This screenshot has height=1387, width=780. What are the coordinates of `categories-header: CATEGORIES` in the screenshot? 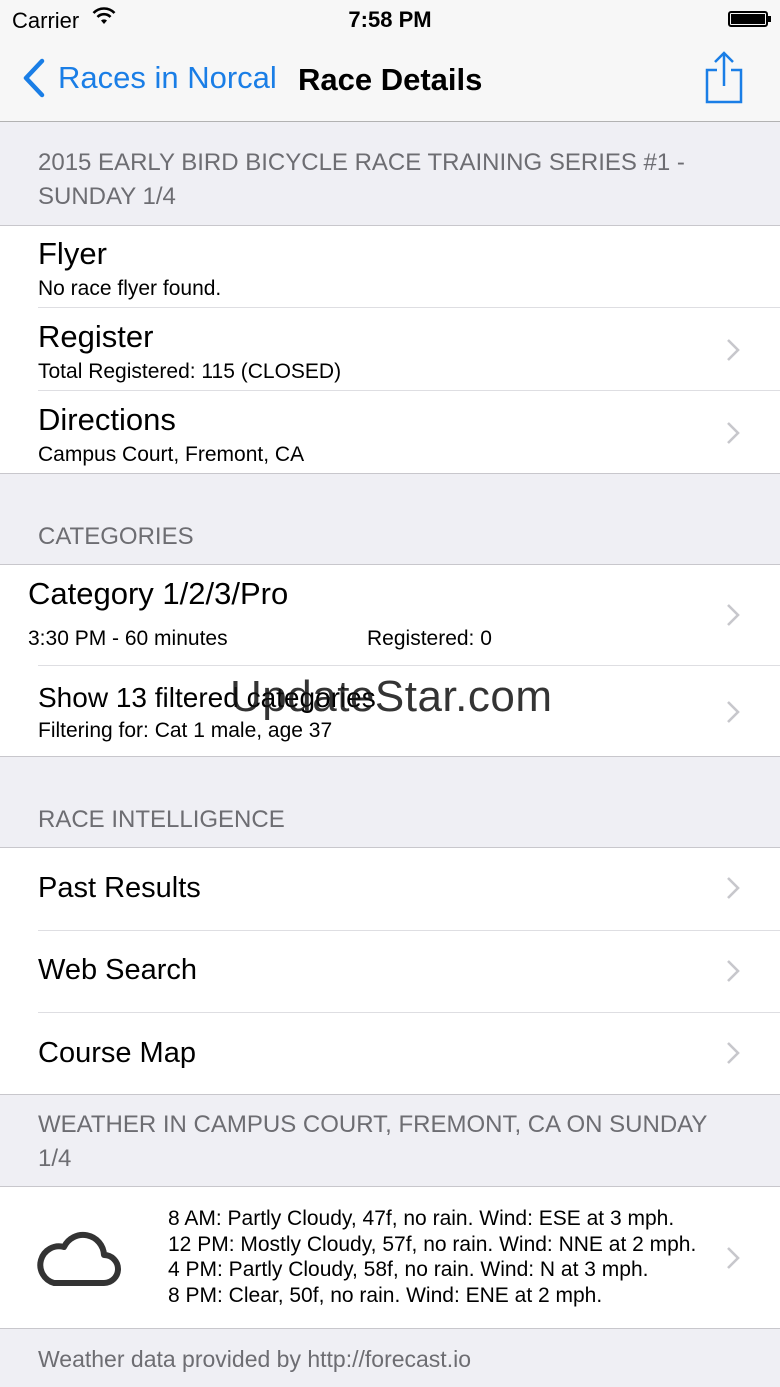 It's located at (116, 536).